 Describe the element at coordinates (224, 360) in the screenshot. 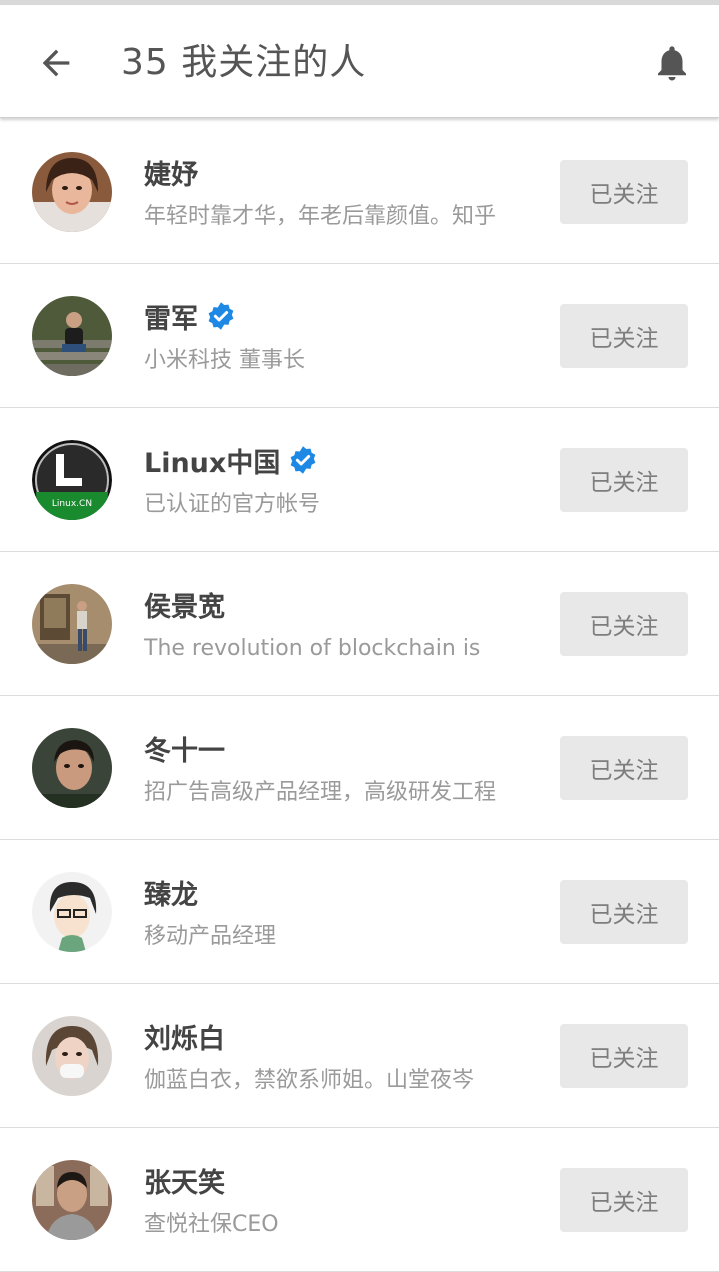

I see `user-bio: 小米科技 董事长` at that location.